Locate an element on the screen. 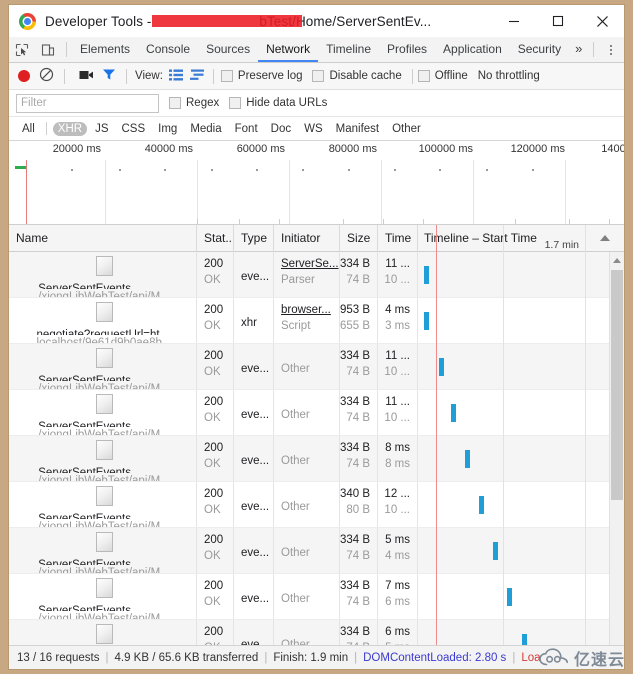 This screenshot has height=674, width=633. throttling-select: No throttling is located at coordinates (509, 76).